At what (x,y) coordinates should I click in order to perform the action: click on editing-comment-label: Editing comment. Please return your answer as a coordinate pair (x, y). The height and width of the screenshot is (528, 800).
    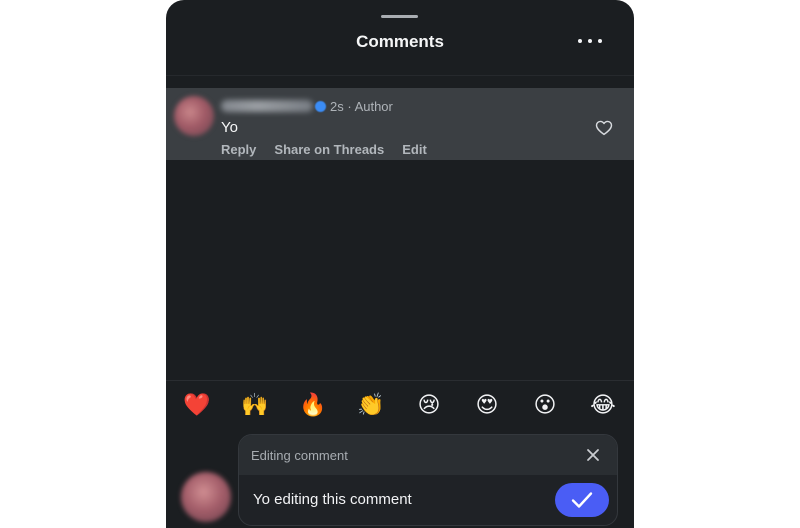
    Looking at the image, I should click on (299, 455).